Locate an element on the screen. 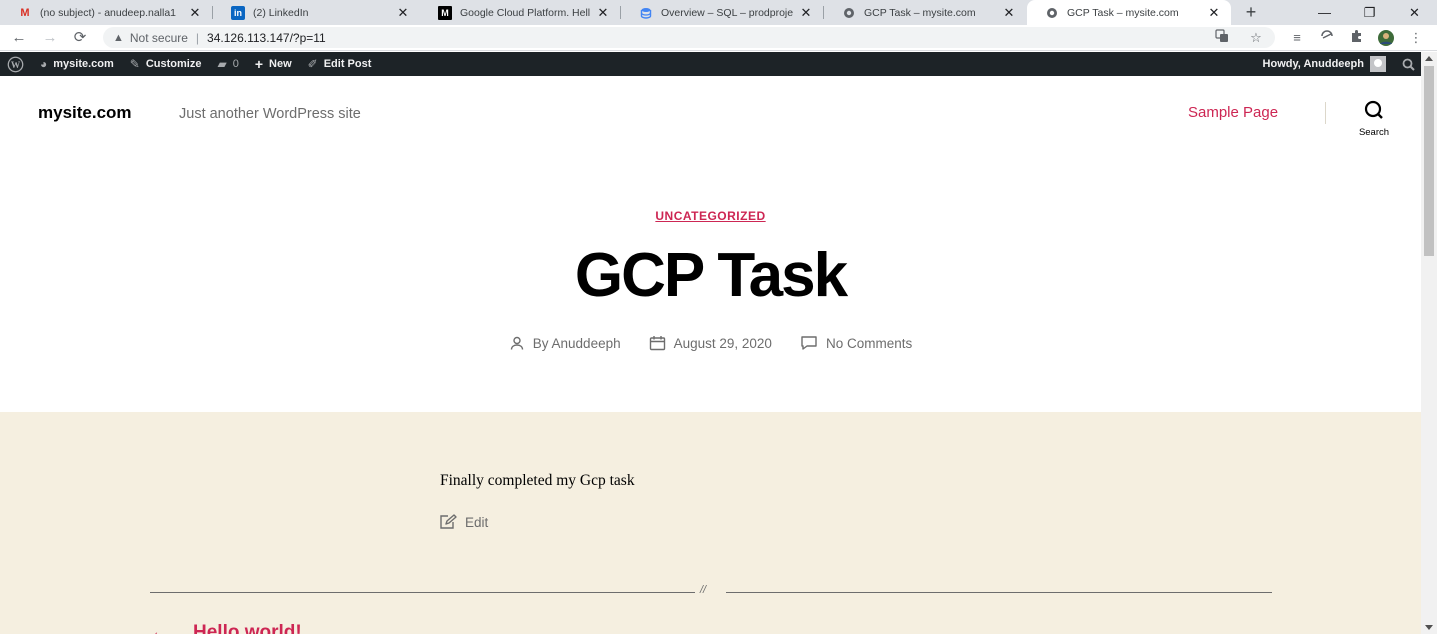 The image size is (1437, 634). wordpress-logo-icon: W is located at coordinates (16, 64).